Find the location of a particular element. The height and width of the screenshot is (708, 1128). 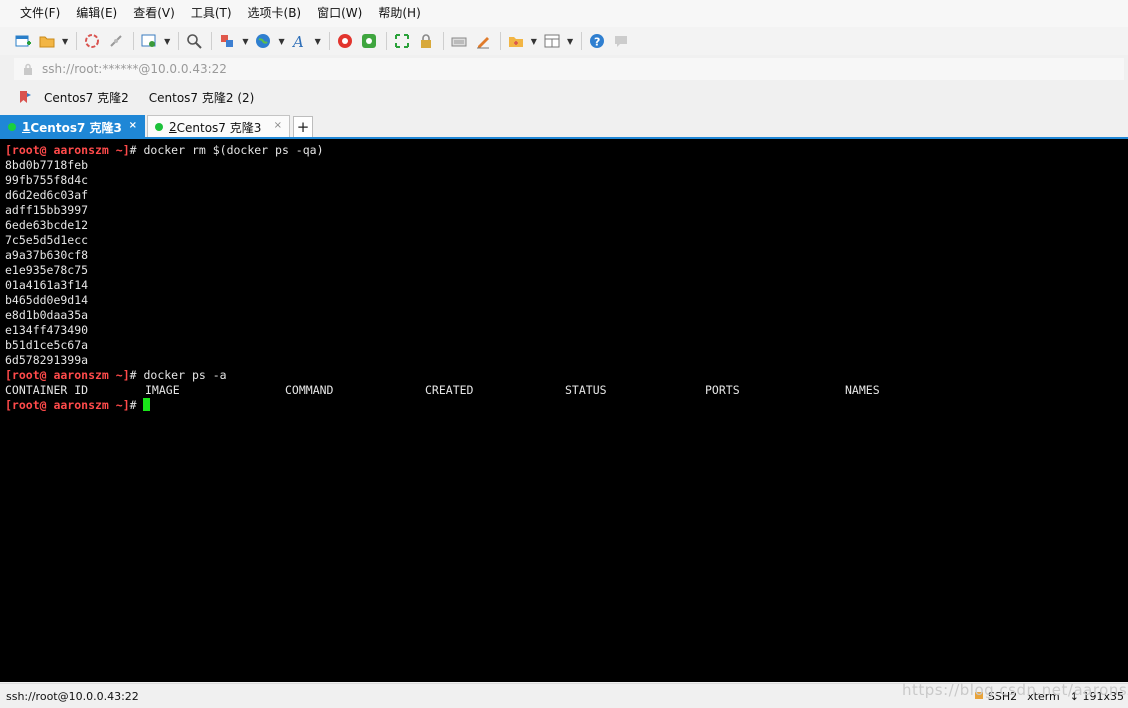

col-ports: PORTS is located at coordinates (722, 390).